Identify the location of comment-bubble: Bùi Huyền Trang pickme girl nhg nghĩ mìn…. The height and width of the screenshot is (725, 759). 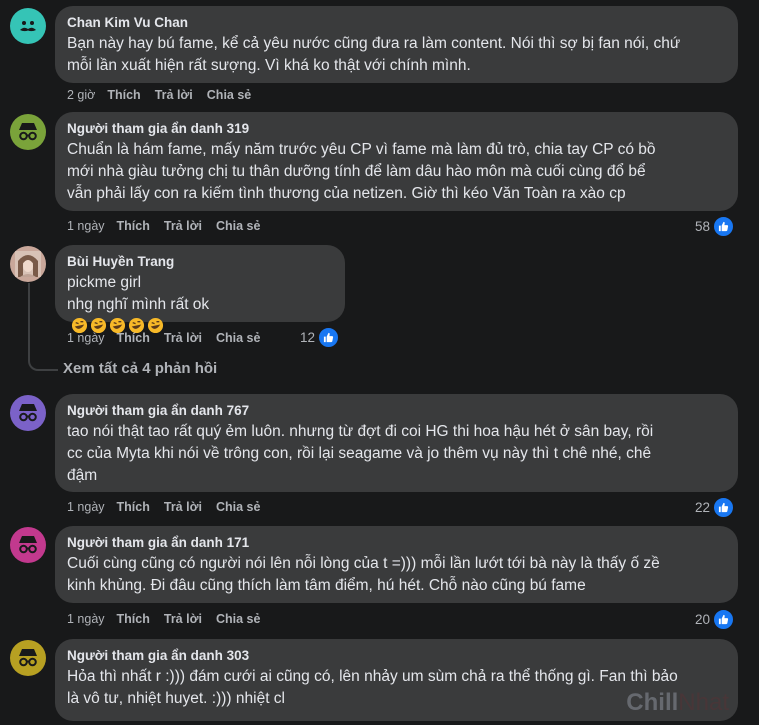
(200, 289).